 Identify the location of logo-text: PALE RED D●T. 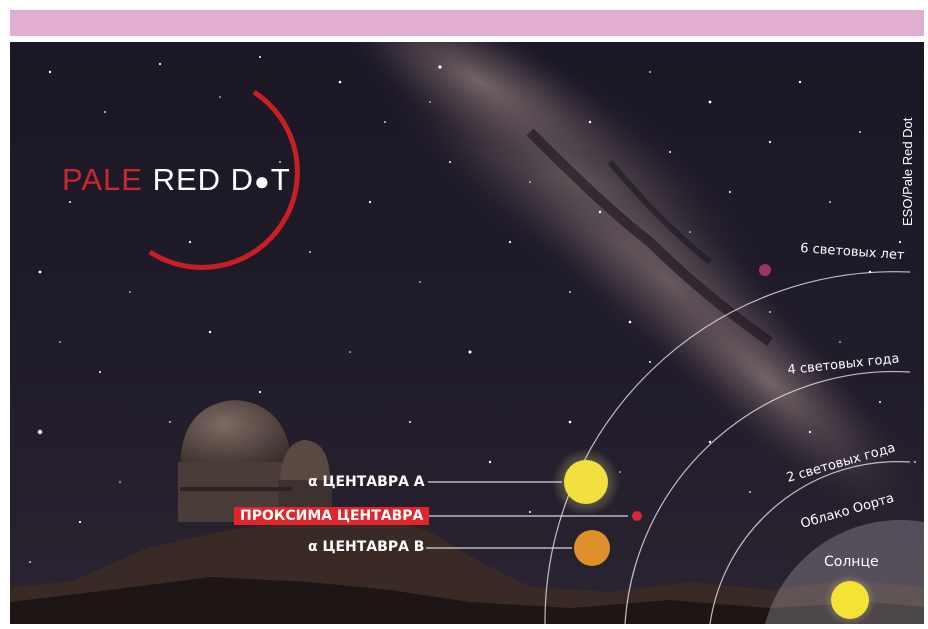
(176, 179).